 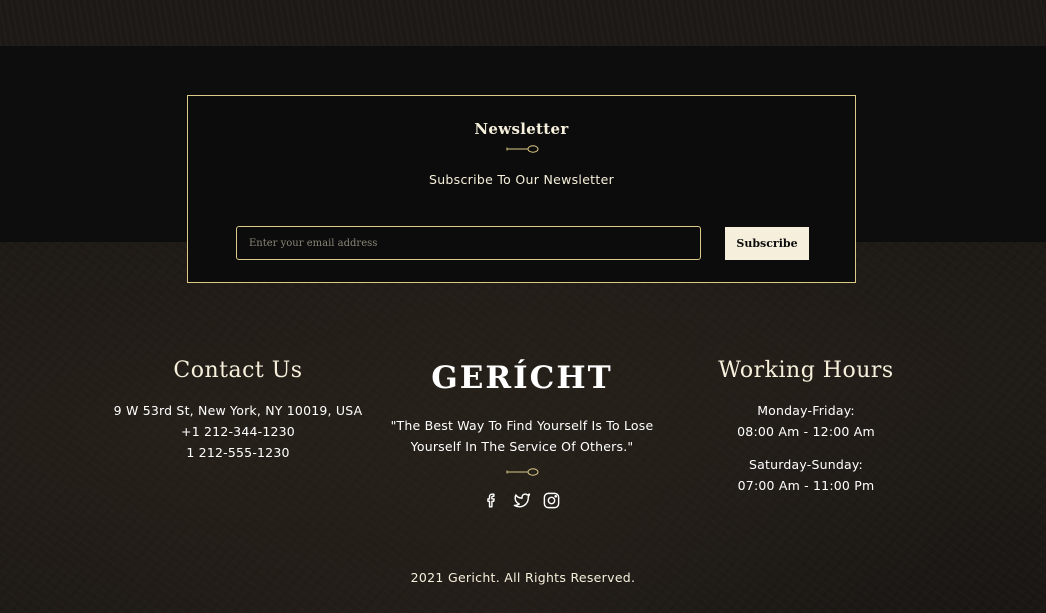 What do you see at coordinates (491, 500) in the screenshot?
I see `facebook-icon` at bounding box center [491, 500].